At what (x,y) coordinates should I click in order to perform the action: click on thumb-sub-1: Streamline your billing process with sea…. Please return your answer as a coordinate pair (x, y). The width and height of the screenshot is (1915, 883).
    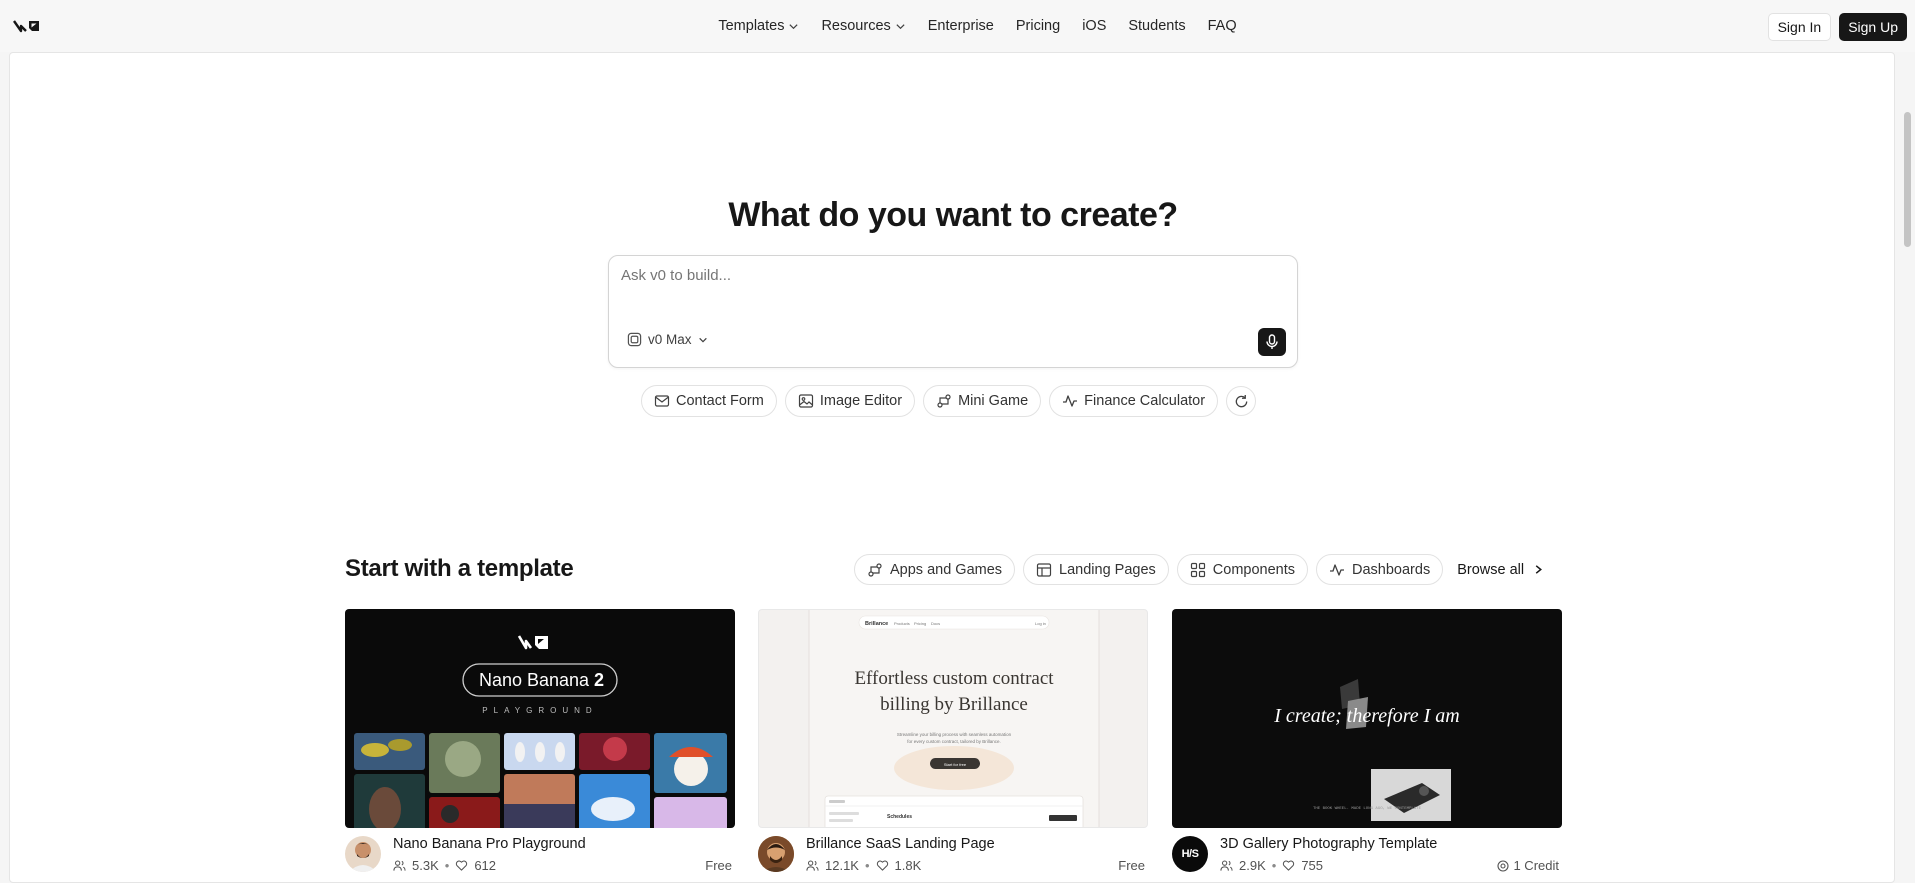
    Looking at the image, I should click on (954, 734).